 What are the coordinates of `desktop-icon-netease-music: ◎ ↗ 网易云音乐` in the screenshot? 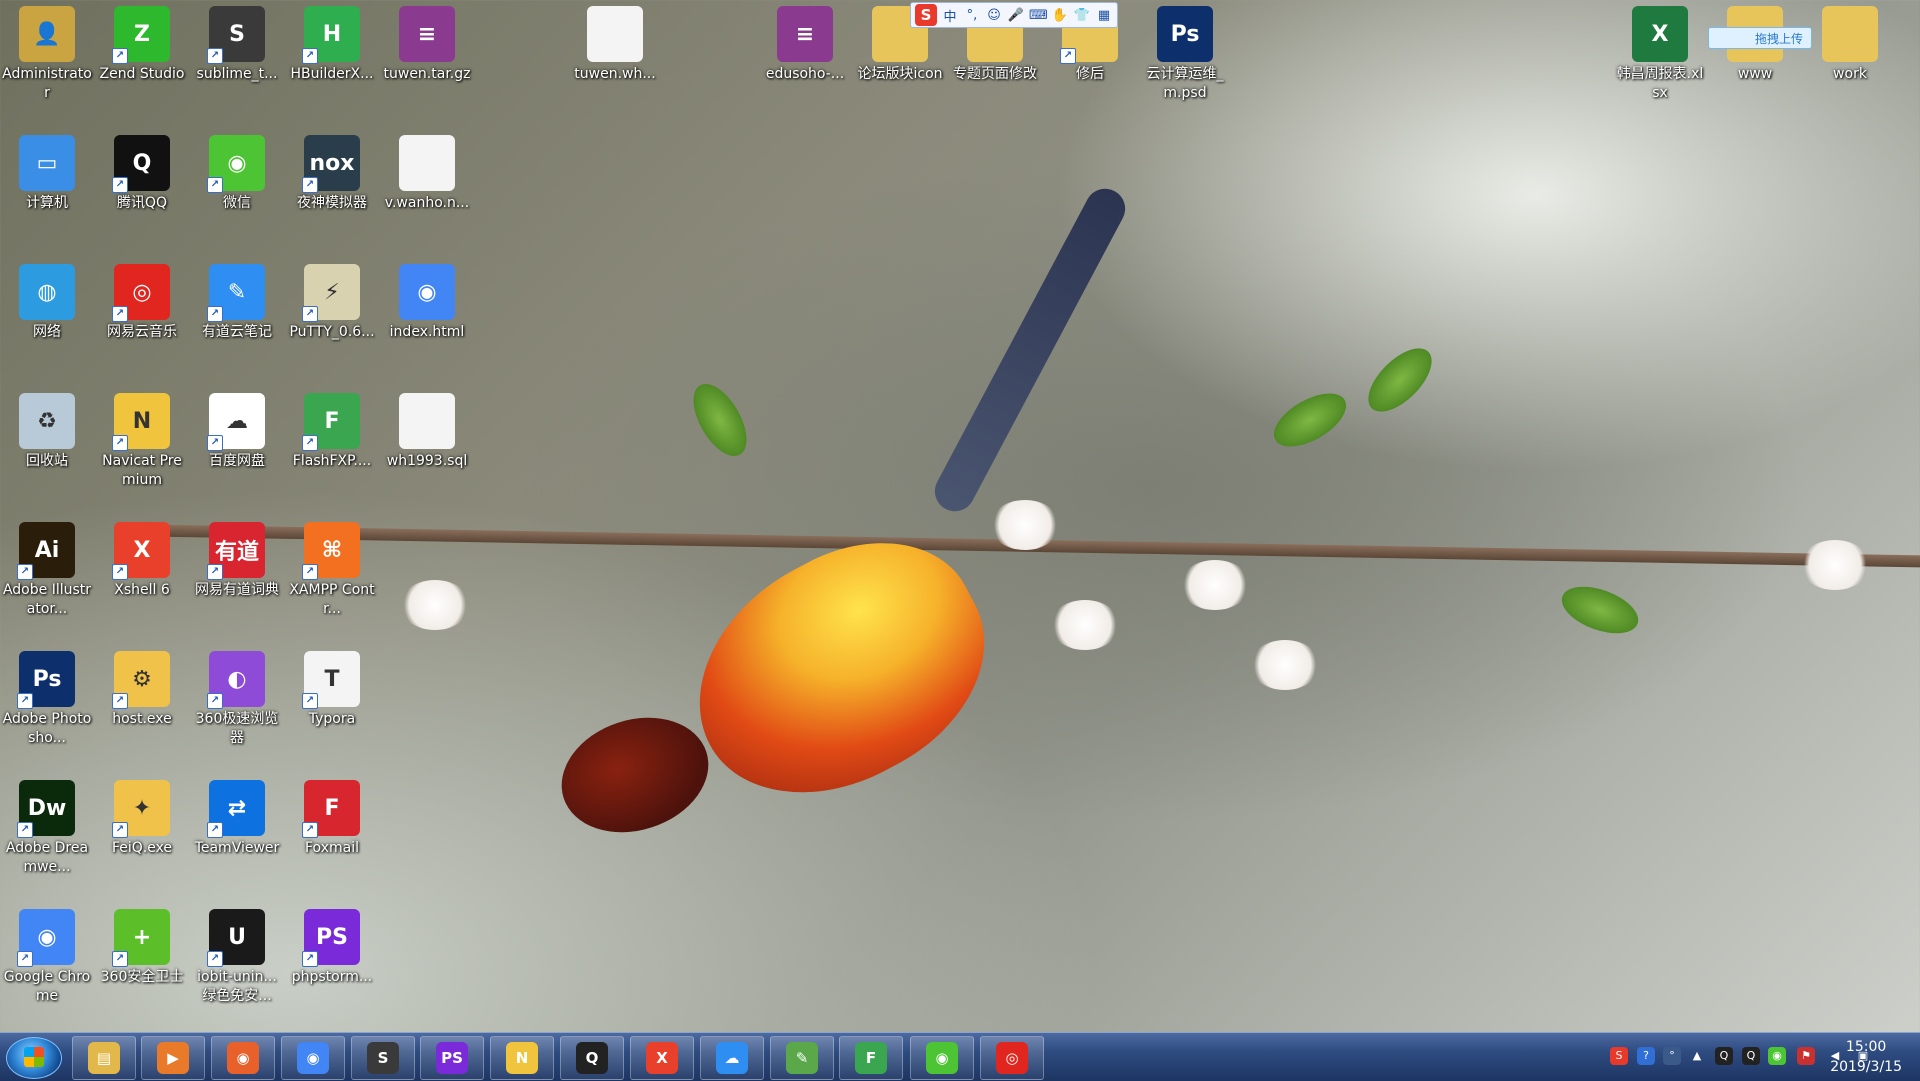 It's located at (142, 300).